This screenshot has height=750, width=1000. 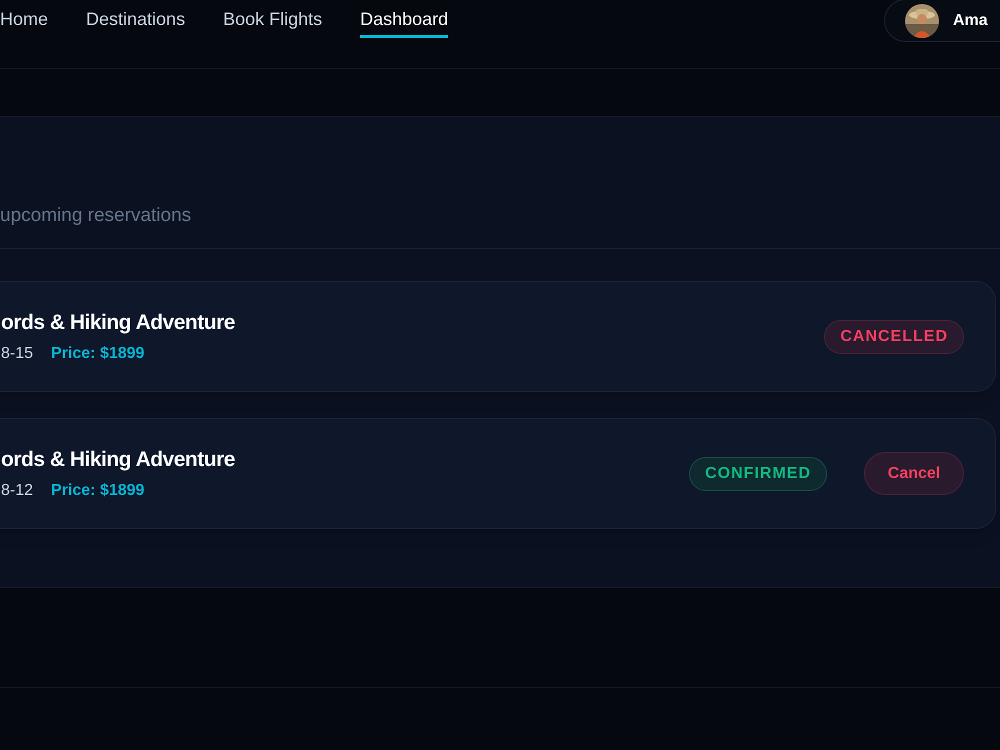 I want to click on status-badge: CONFIRMED, so click(x=758, y=473).